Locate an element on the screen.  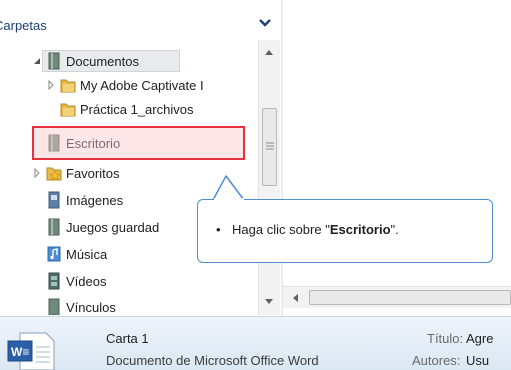
tree-item-my-adobe-captivate: My Adobe Captivate I is located at coordinates (125, 85).